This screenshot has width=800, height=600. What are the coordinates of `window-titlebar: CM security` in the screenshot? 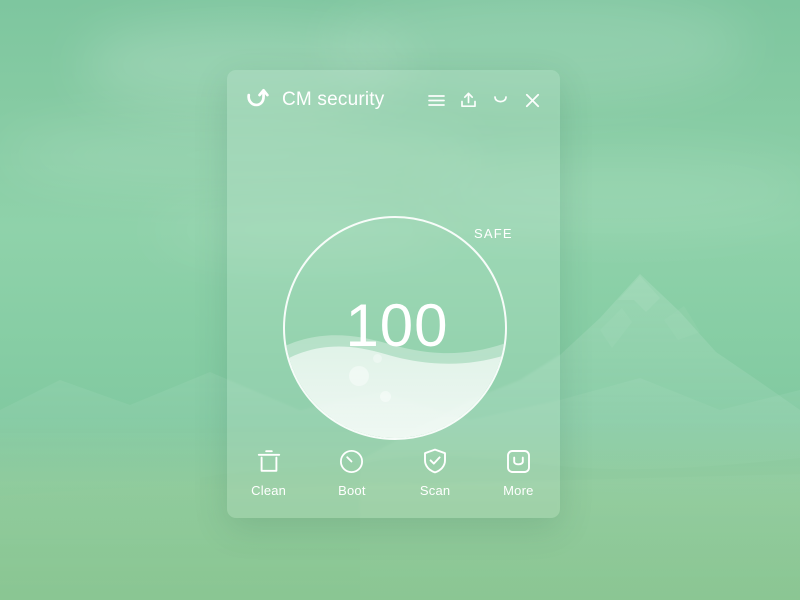 It's located at (393, 100).